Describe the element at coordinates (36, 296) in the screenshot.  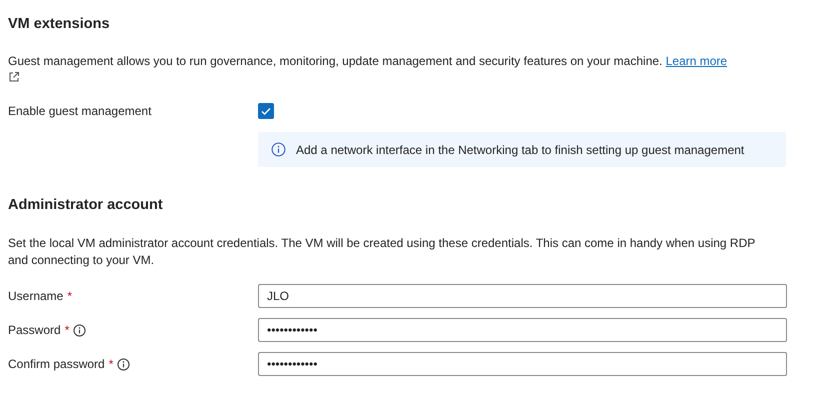
I see `field-label: Username` at that location.